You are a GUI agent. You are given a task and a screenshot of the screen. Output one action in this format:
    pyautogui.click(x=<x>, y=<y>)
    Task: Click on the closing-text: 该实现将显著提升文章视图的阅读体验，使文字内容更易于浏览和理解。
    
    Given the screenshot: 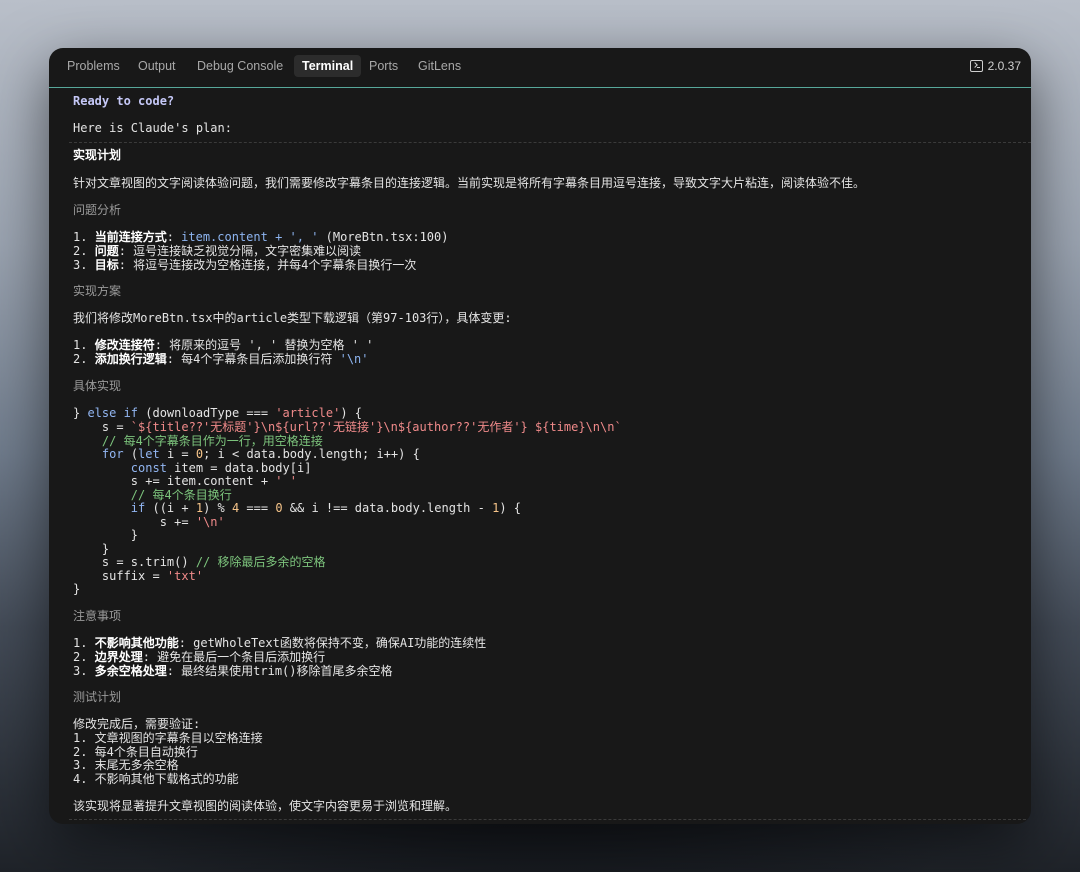 What is the action you would take?
    pyautogui.click(x=265, y=806)
    